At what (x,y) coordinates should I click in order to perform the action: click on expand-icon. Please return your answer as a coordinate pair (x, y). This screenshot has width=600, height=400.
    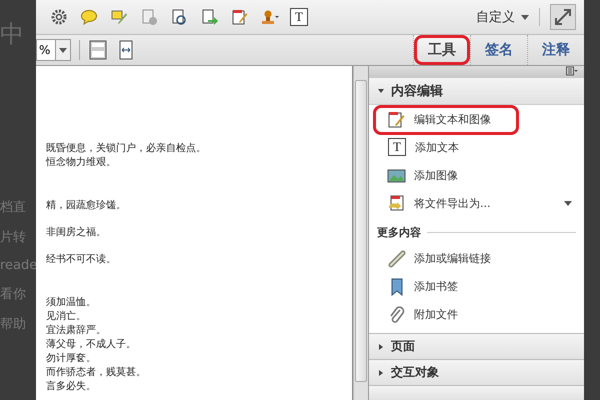
    Looking at the image, I should click on (563, 17).